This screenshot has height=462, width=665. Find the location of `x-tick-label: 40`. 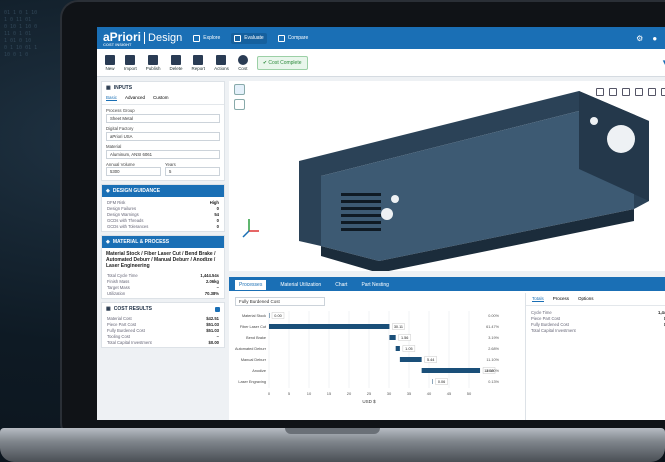

x-tick-label: 40 is located at coordinates (429, 393).